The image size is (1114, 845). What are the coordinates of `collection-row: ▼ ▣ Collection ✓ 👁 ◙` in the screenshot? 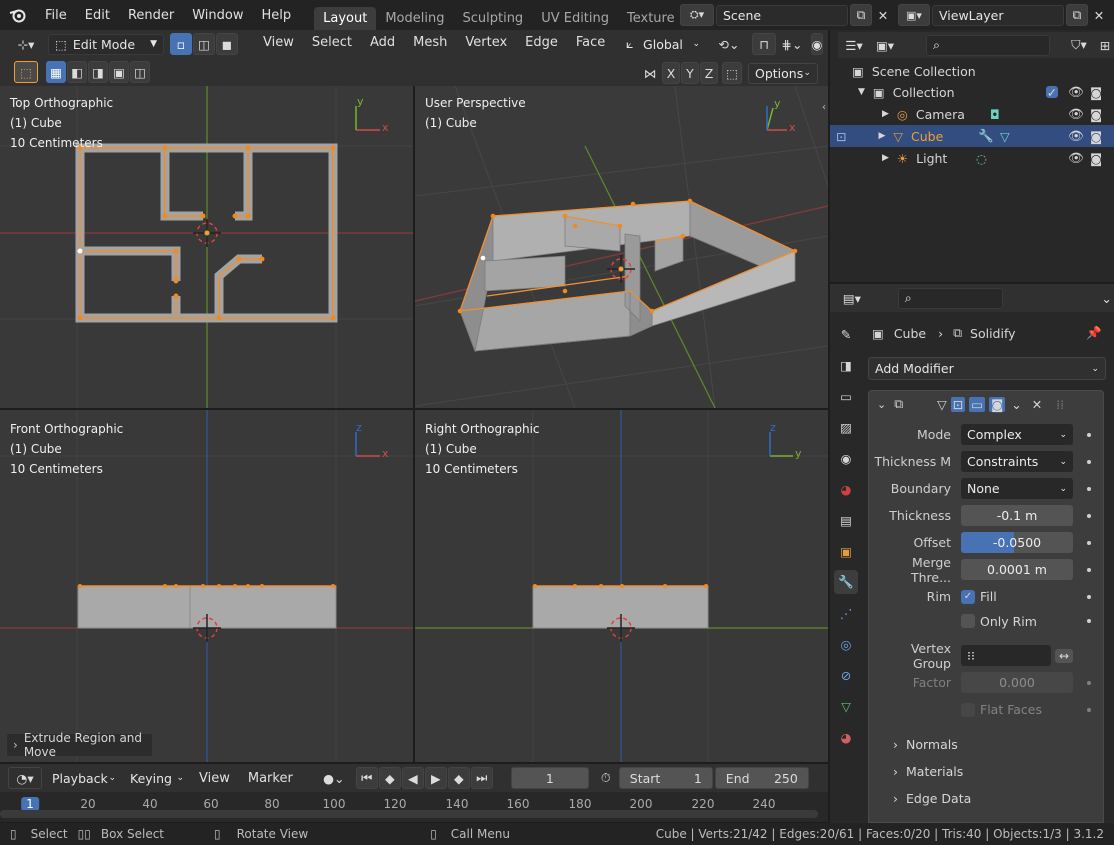 It's located at (986, 92).